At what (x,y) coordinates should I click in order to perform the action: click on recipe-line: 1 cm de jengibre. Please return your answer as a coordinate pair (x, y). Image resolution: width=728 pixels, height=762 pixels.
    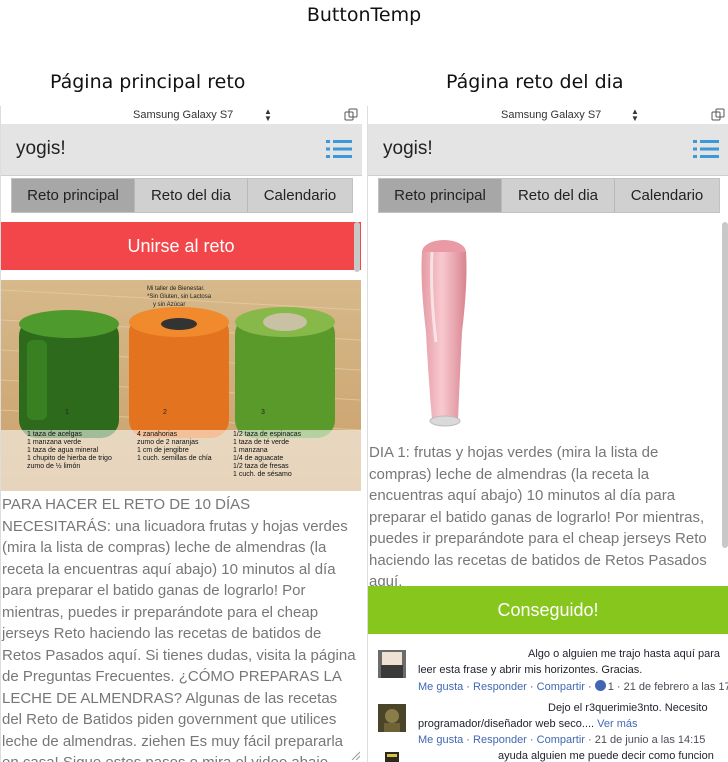
    Looking at the image, I should click on (163, 450).